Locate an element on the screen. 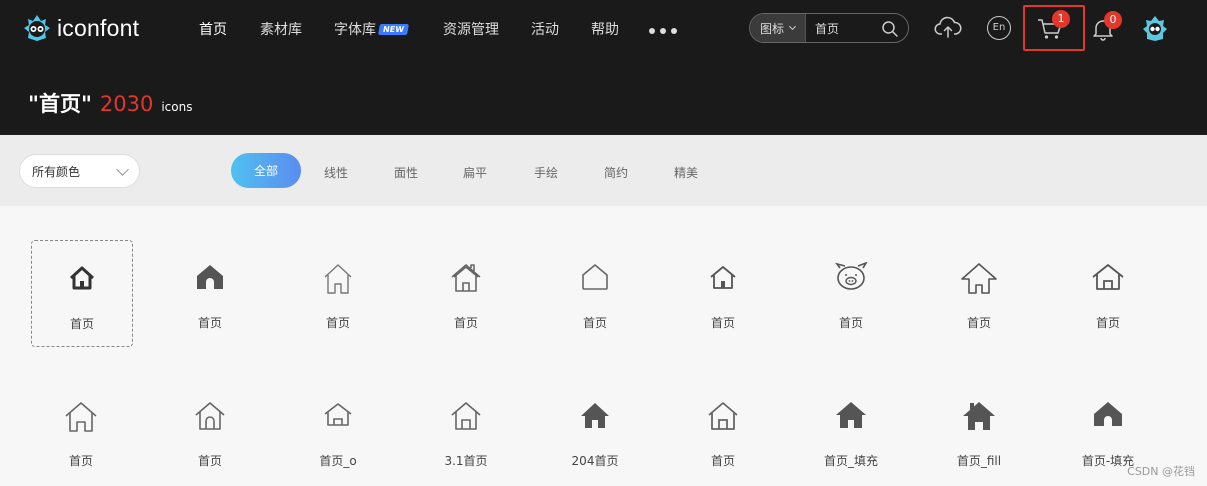 The image size is (1207, 486). home-chimney-icon is located at coordinates (466, 278).